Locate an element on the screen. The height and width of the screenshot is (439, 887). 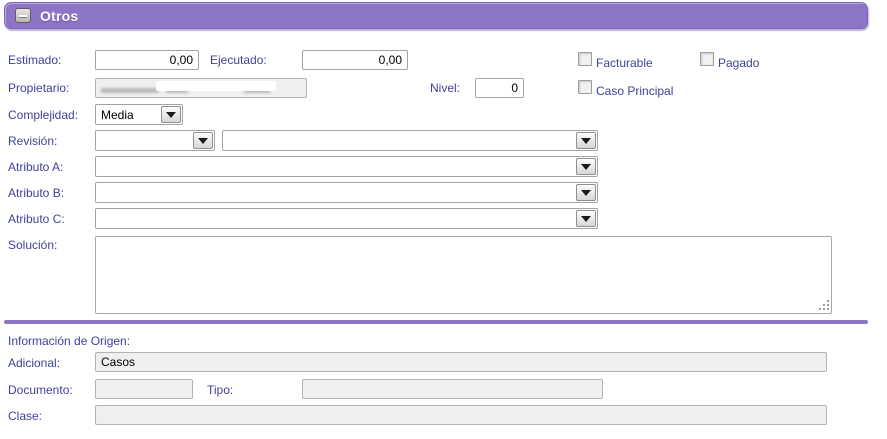
tipo-field is located at coordinates (452, 389).